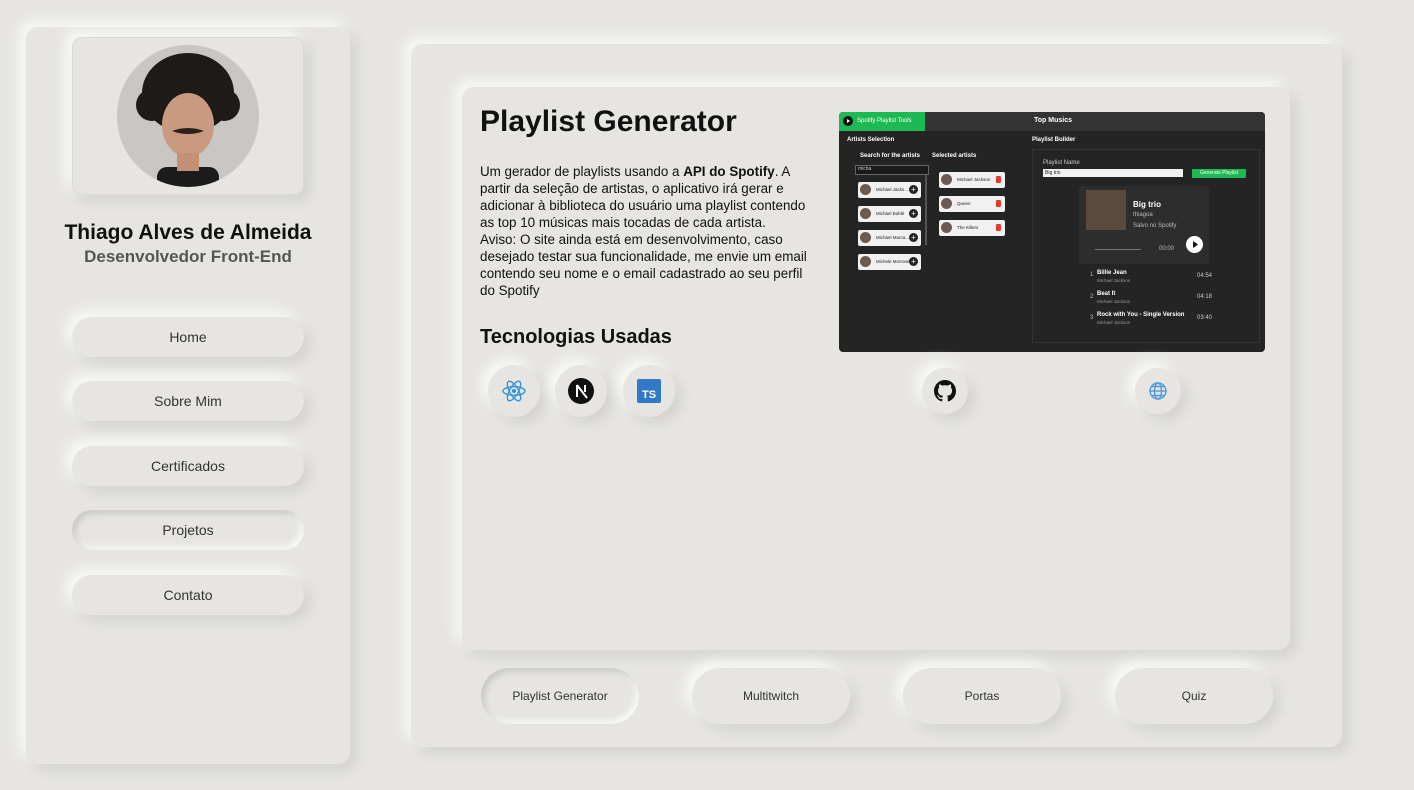 This screenshot has width=1414, height=790. I want to click on nav-contato: Contato, so click(188, 595).